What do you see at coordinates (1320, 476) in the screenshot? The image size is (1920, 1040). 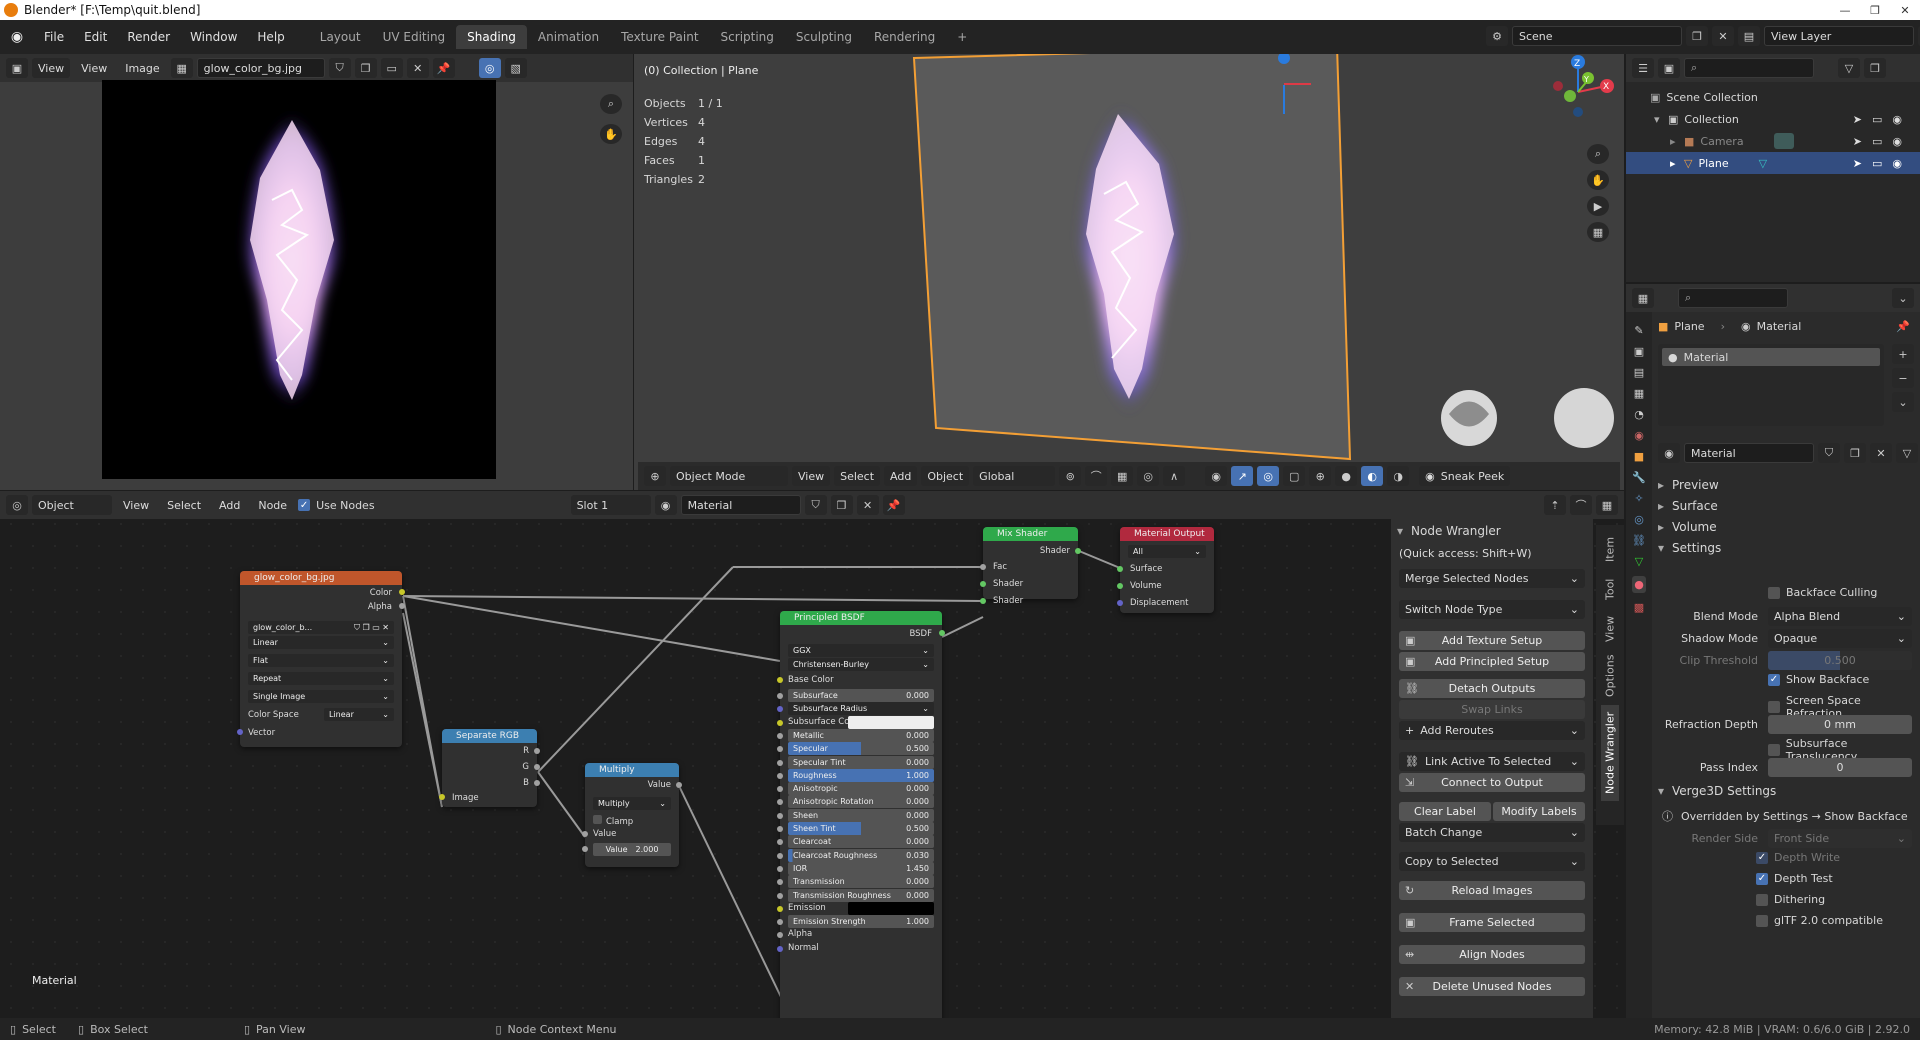 I see `wireframe-shading-icon: ⊕` at bounding box center [1320, 476].